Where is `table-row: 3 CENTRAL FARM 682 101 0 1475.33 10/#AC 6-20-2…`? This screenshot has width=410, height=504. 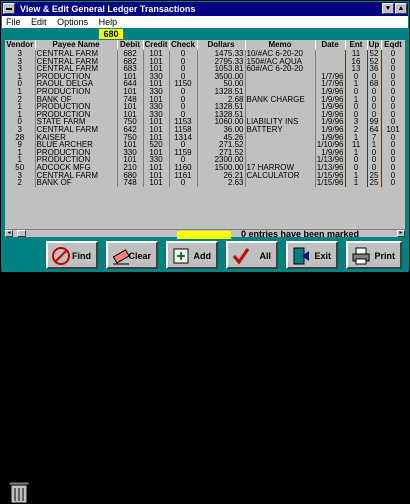
table-row: 3 CENTRAL FARM 682 101 0 1475.33 10/#AC 6-20-2… is located at coordinates (205, 54).